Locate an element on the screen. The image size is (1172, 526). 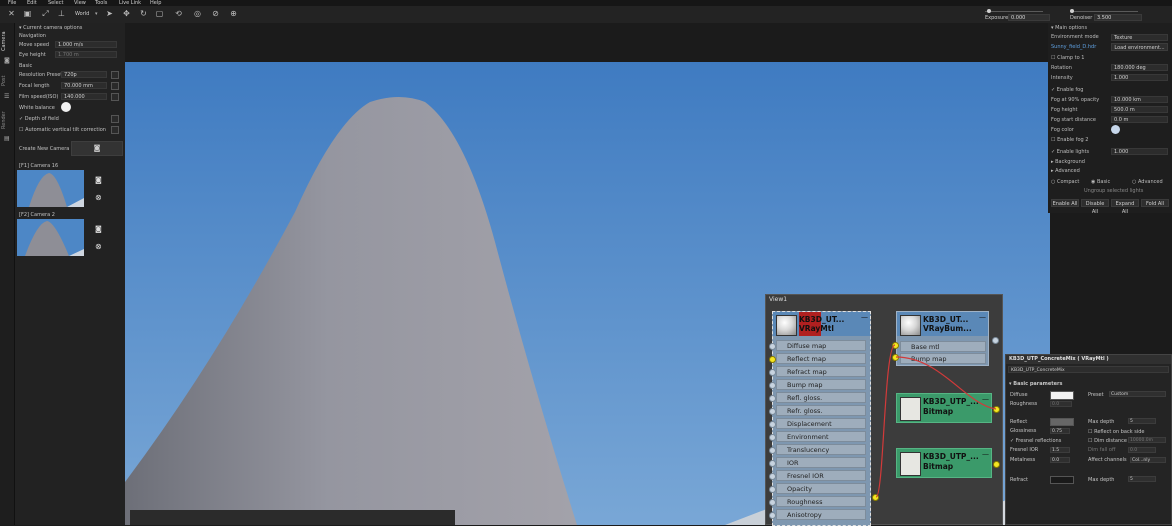
exposure-field: 0.000 is located at coordinates (1029, 17).